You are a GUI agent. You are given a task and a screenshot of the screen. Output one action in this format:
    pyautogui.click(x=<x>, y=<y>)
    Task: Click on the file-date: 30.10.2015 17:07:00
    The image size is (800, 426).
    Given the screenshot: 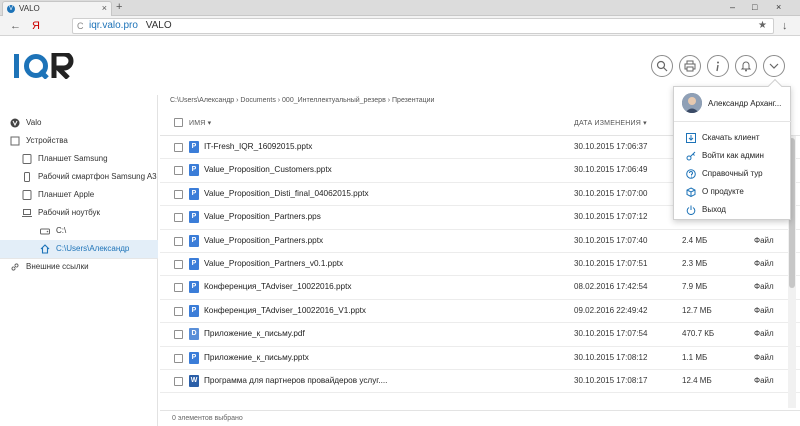 What is the action you would take?
    pyautogui.click(x=611, y=193)
    